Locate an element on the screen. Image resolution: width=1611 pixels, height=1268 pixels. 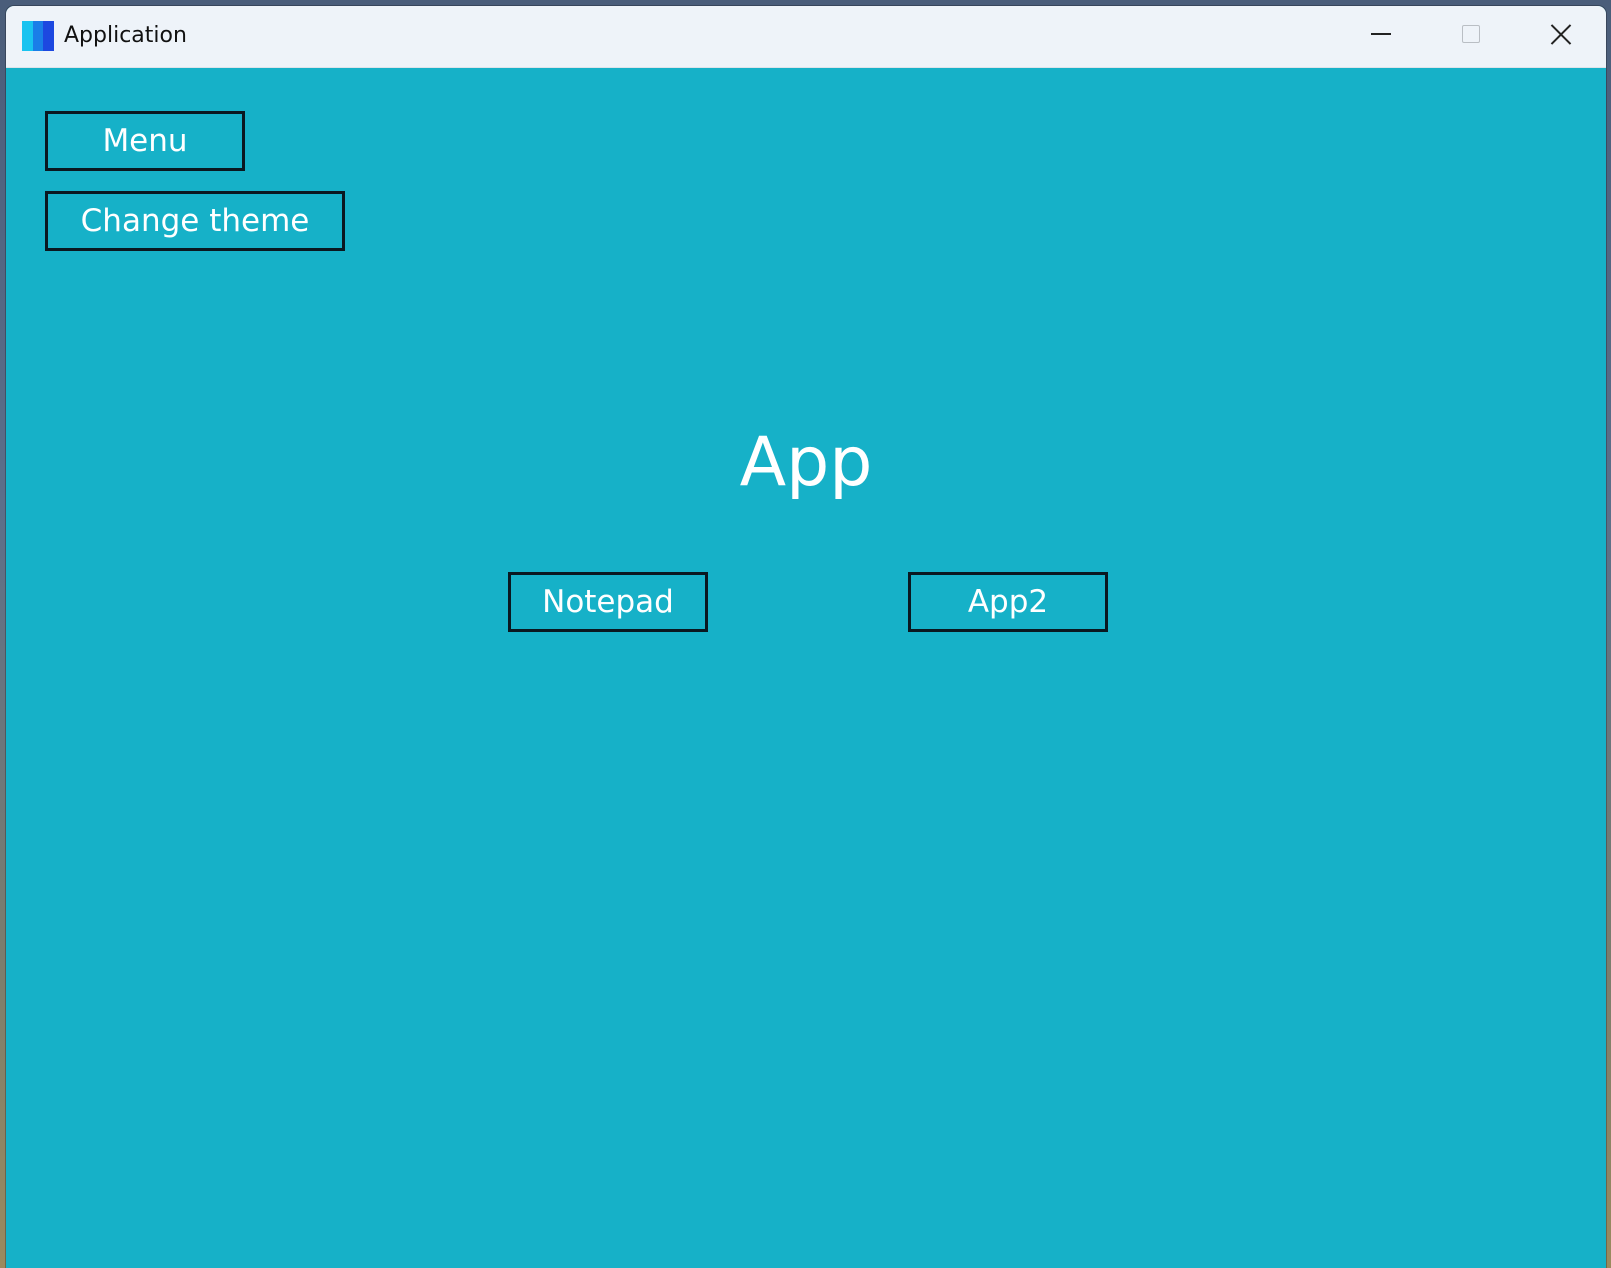
close-button is located at coordinates (1561, 36).